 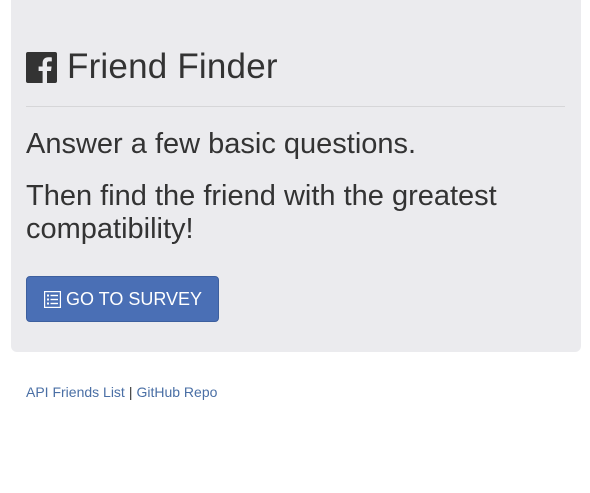 I want to click on footer-links: API Friends List | GitHub Repo, so click(x=121, y=392).